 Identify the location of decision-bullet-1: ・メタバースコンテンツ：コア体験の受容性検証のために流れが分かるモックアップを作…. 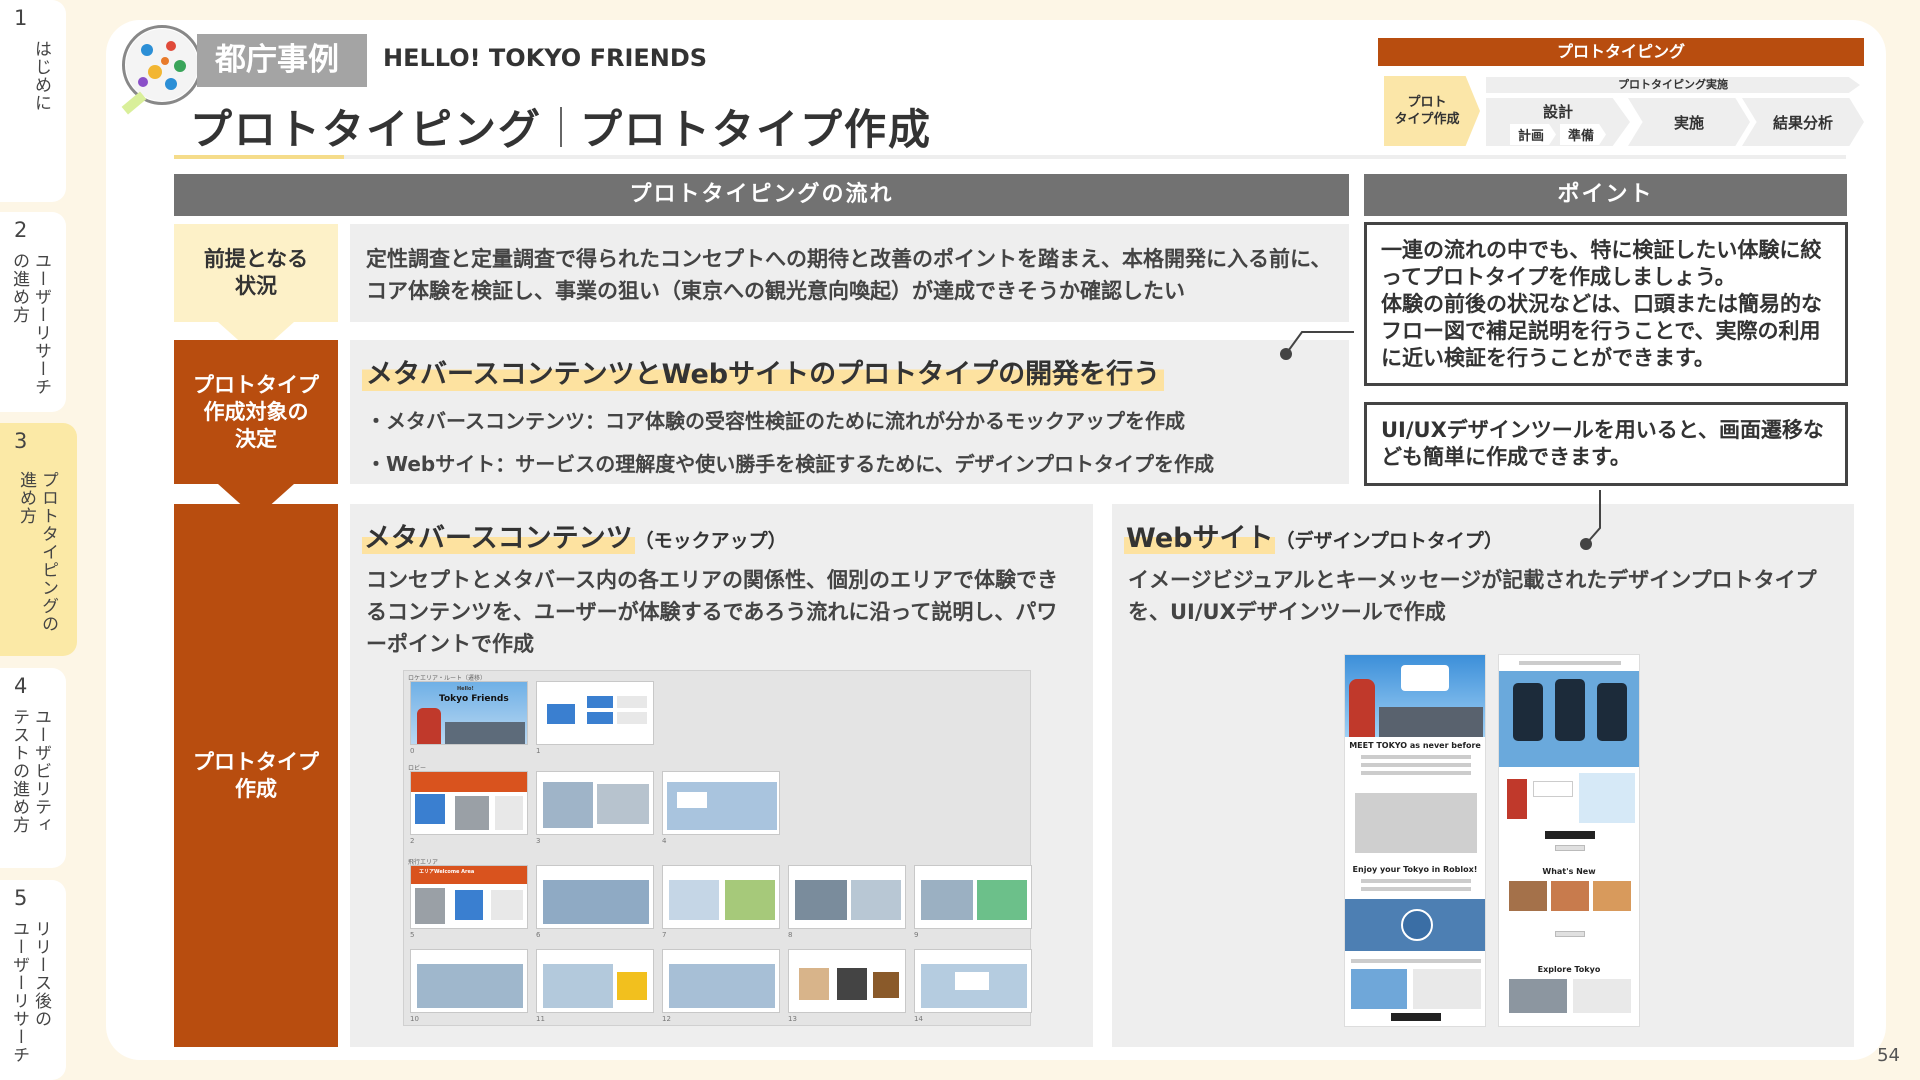
(775, 421).